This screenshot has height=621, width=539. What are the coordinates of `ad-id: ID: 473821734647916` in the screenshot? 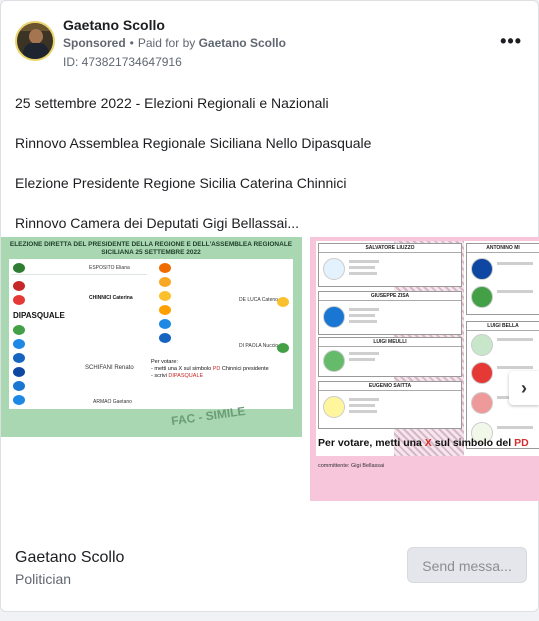 It's located at (122, 62).